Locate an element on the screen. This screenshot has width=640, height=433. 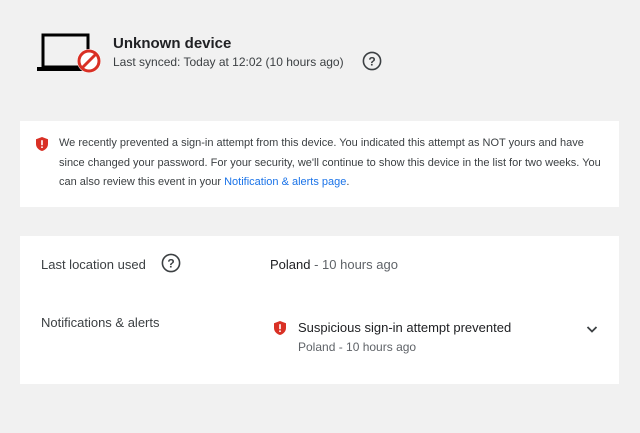
alert-title: Suspicious sign-in attempt prevented is located at coordinates (405, 327).